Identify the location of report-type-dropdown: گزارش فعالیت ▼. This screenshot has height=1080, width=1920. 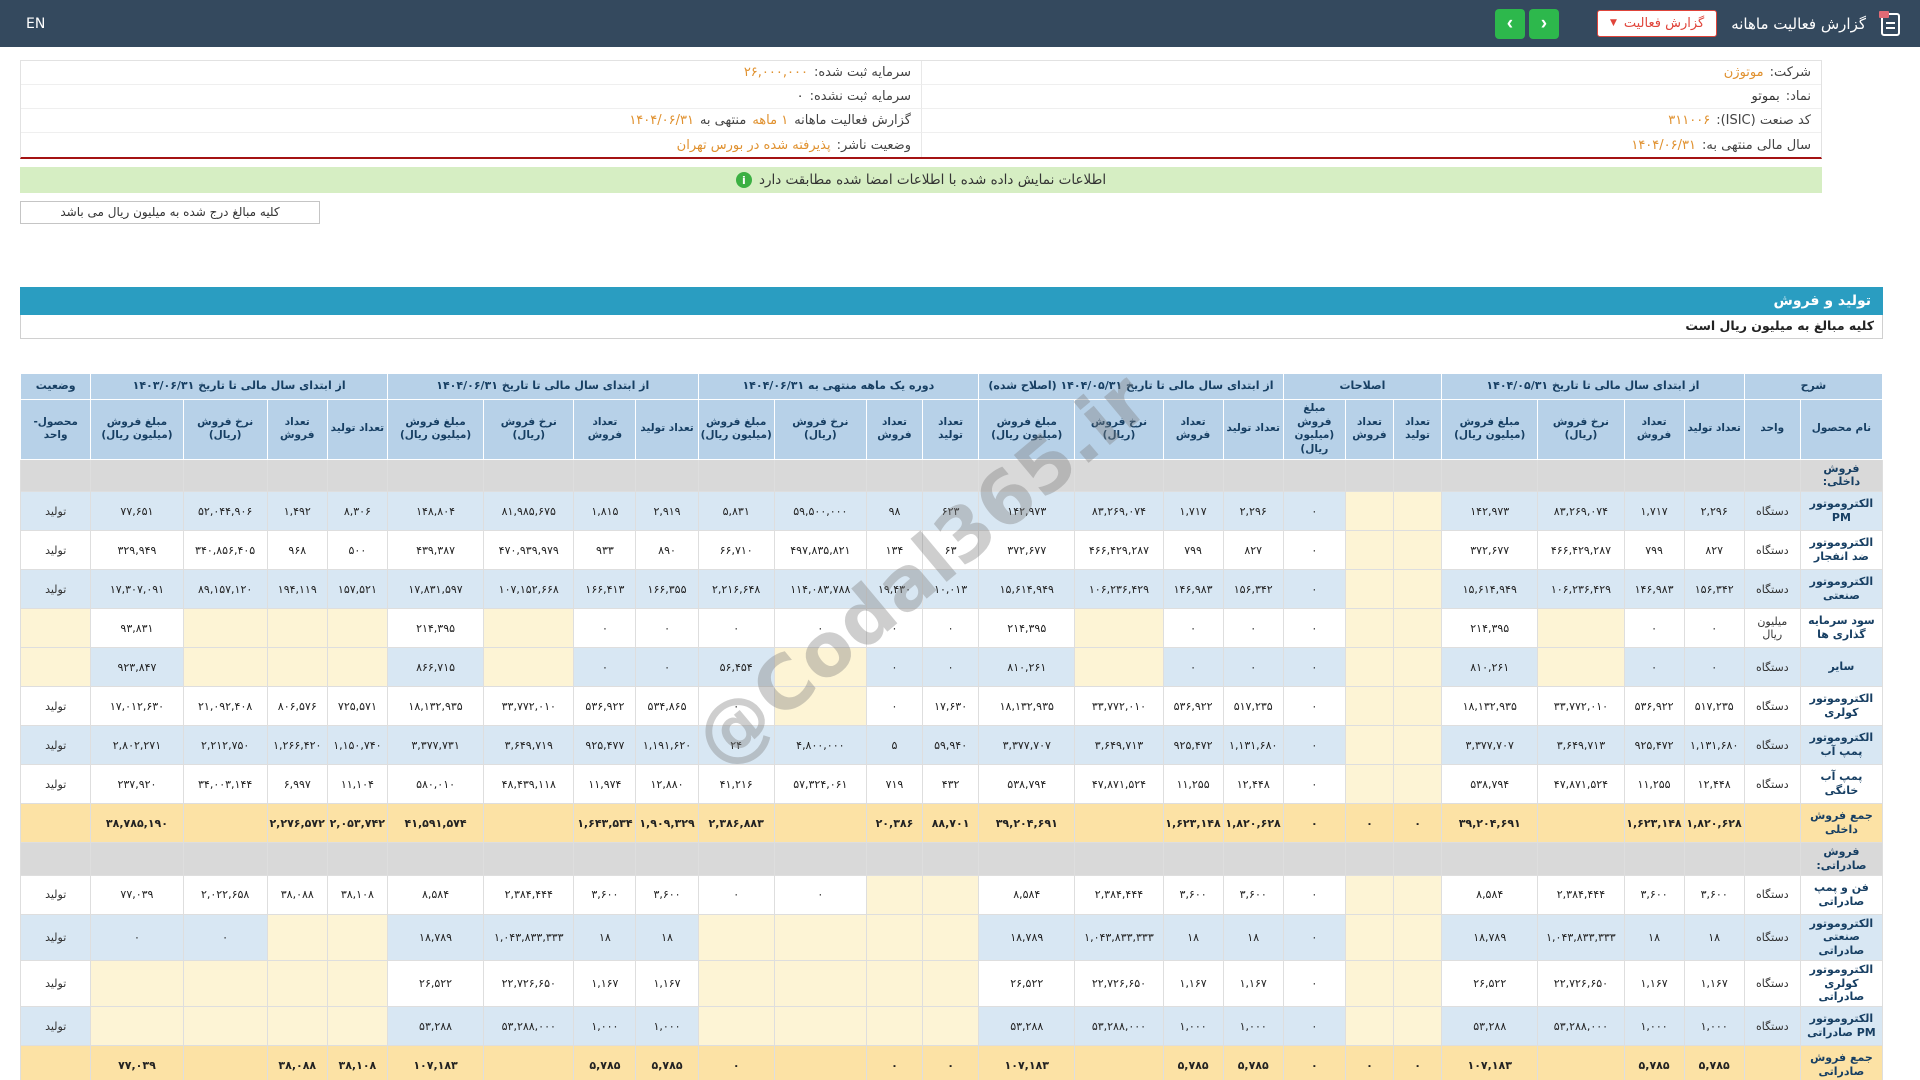
(1657, 23).